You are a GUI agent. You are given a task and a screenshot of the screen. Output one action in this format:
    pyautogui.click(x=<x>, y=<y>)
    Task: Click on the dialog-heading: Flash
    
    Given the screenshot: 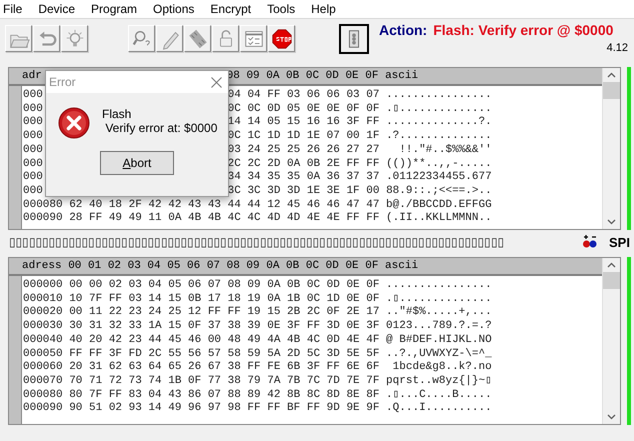 What is the action you would take?
    pyautogui.click(x=117, y=114)
    